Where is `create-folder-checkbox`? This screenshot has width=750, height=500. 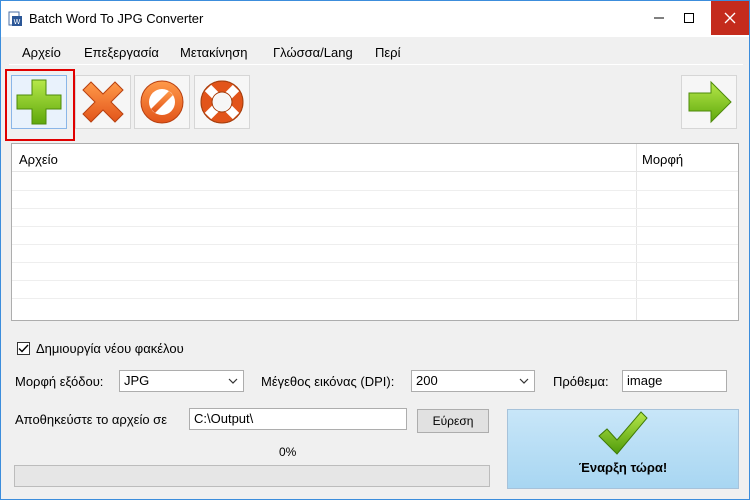
create-folder-checkbox is located at coordinates (23, 348).